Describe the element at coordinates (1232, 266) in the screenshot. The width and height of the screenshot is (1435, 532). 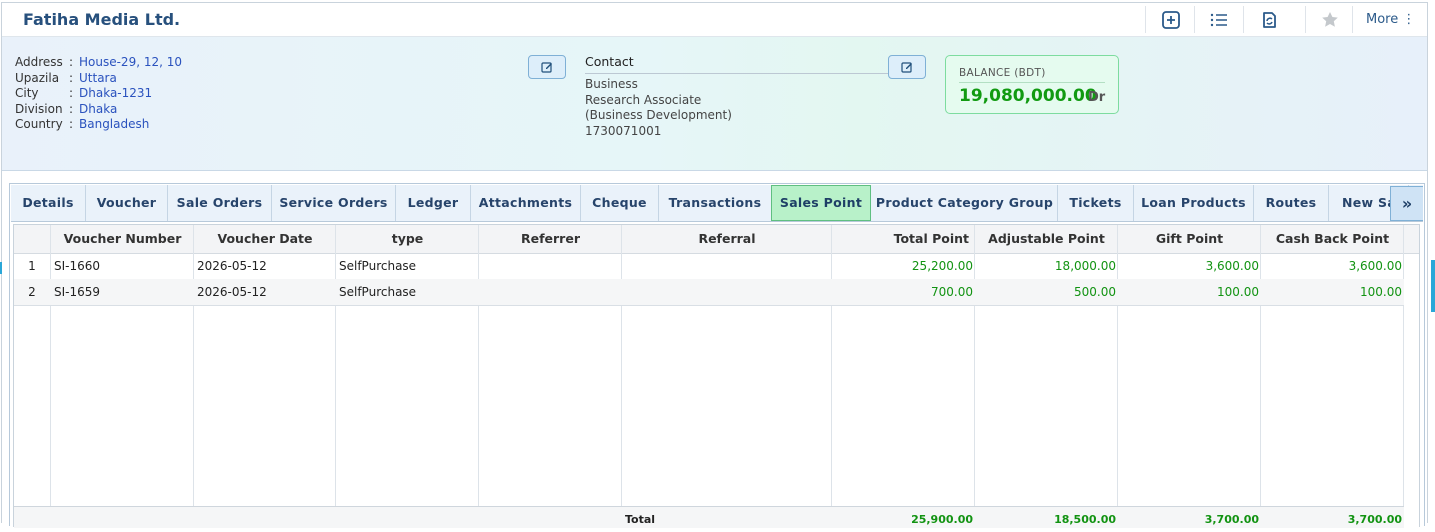
I see `gift-point-cell: 3,600.00` at that location.